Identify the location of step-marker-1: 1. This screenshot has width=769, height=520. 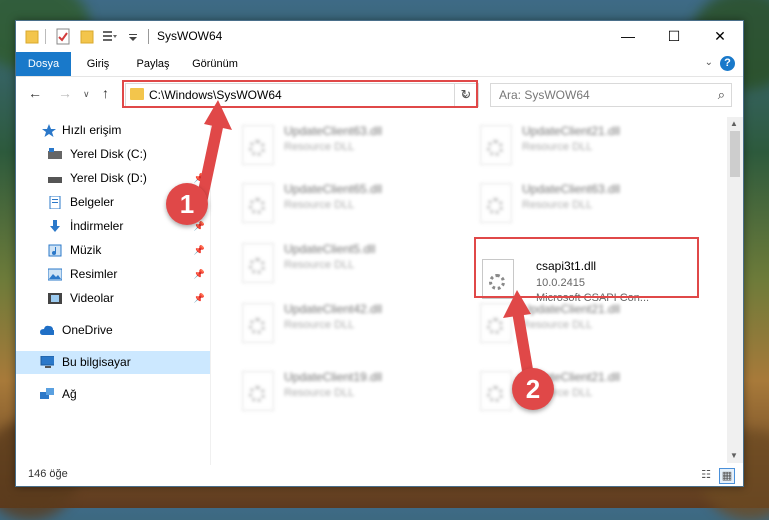
(187, 204).